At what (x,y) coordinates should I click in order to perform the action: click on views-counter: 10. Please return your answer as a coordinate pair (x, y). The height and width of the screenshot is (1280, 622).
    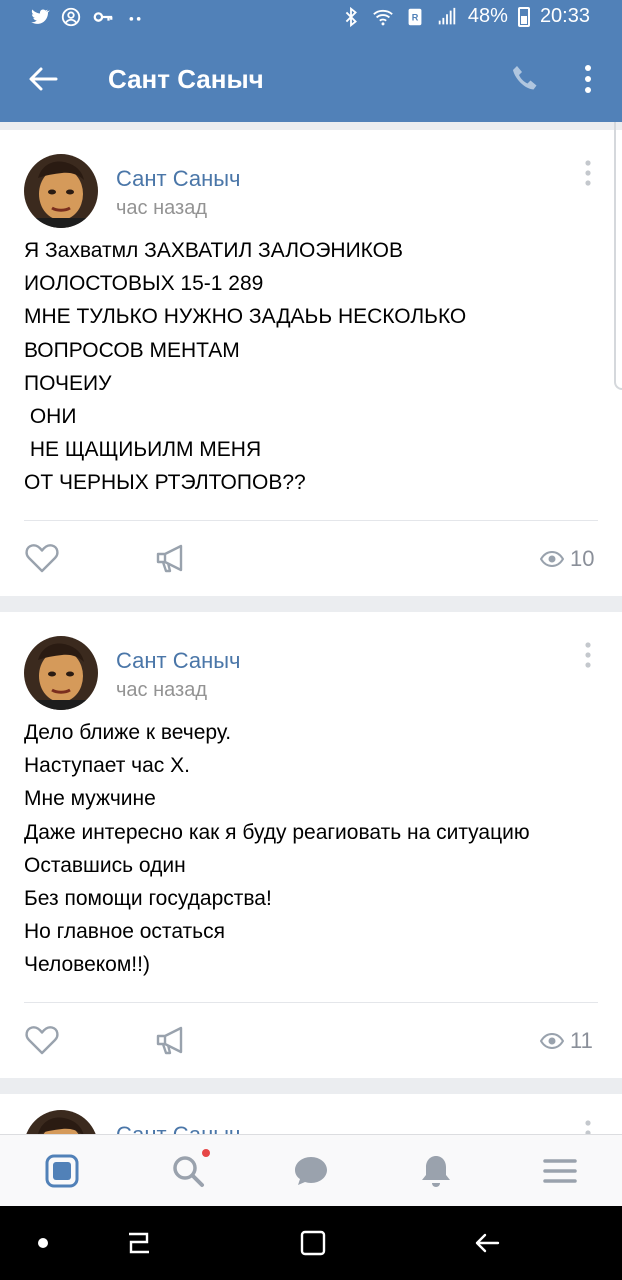
    Looking at the image, I should click on (567, 559).